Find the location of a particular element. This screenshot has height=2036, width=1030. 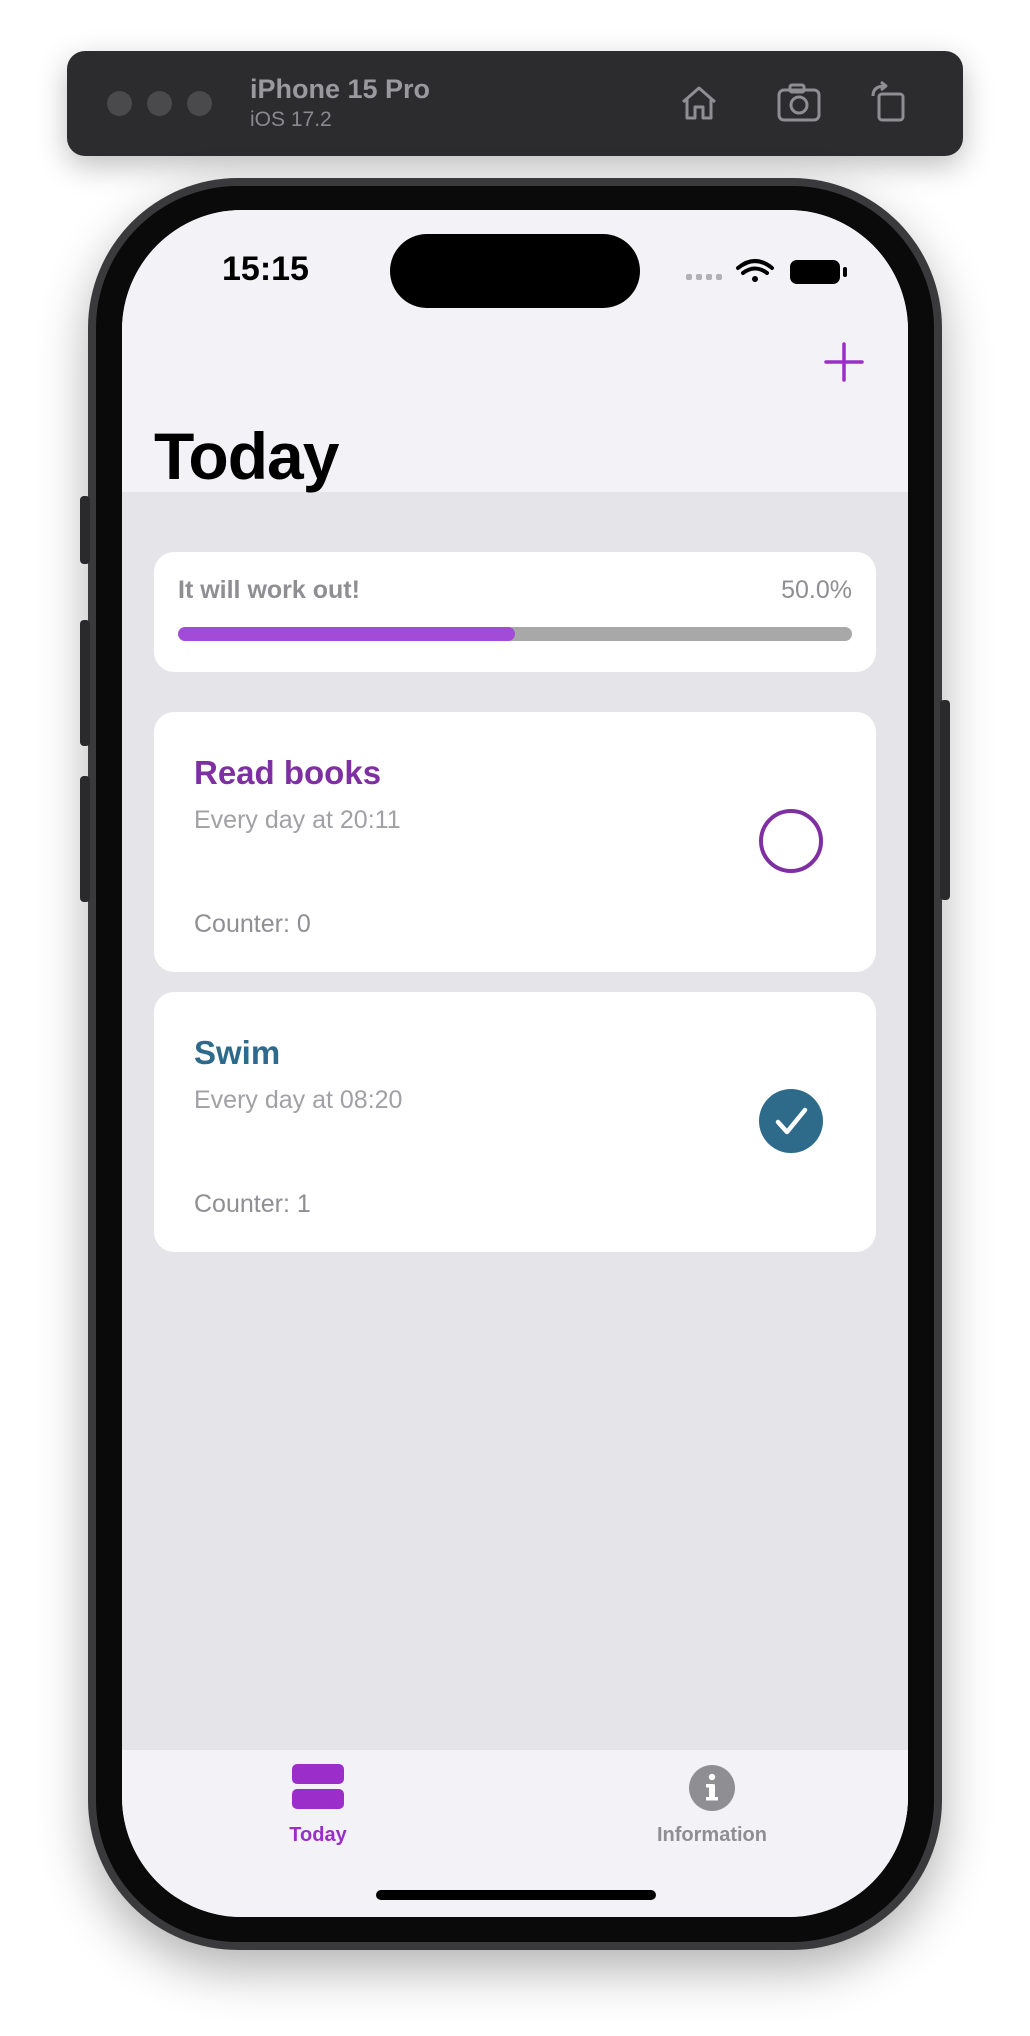

minimize-window-button is located at coordinates (159, 103).